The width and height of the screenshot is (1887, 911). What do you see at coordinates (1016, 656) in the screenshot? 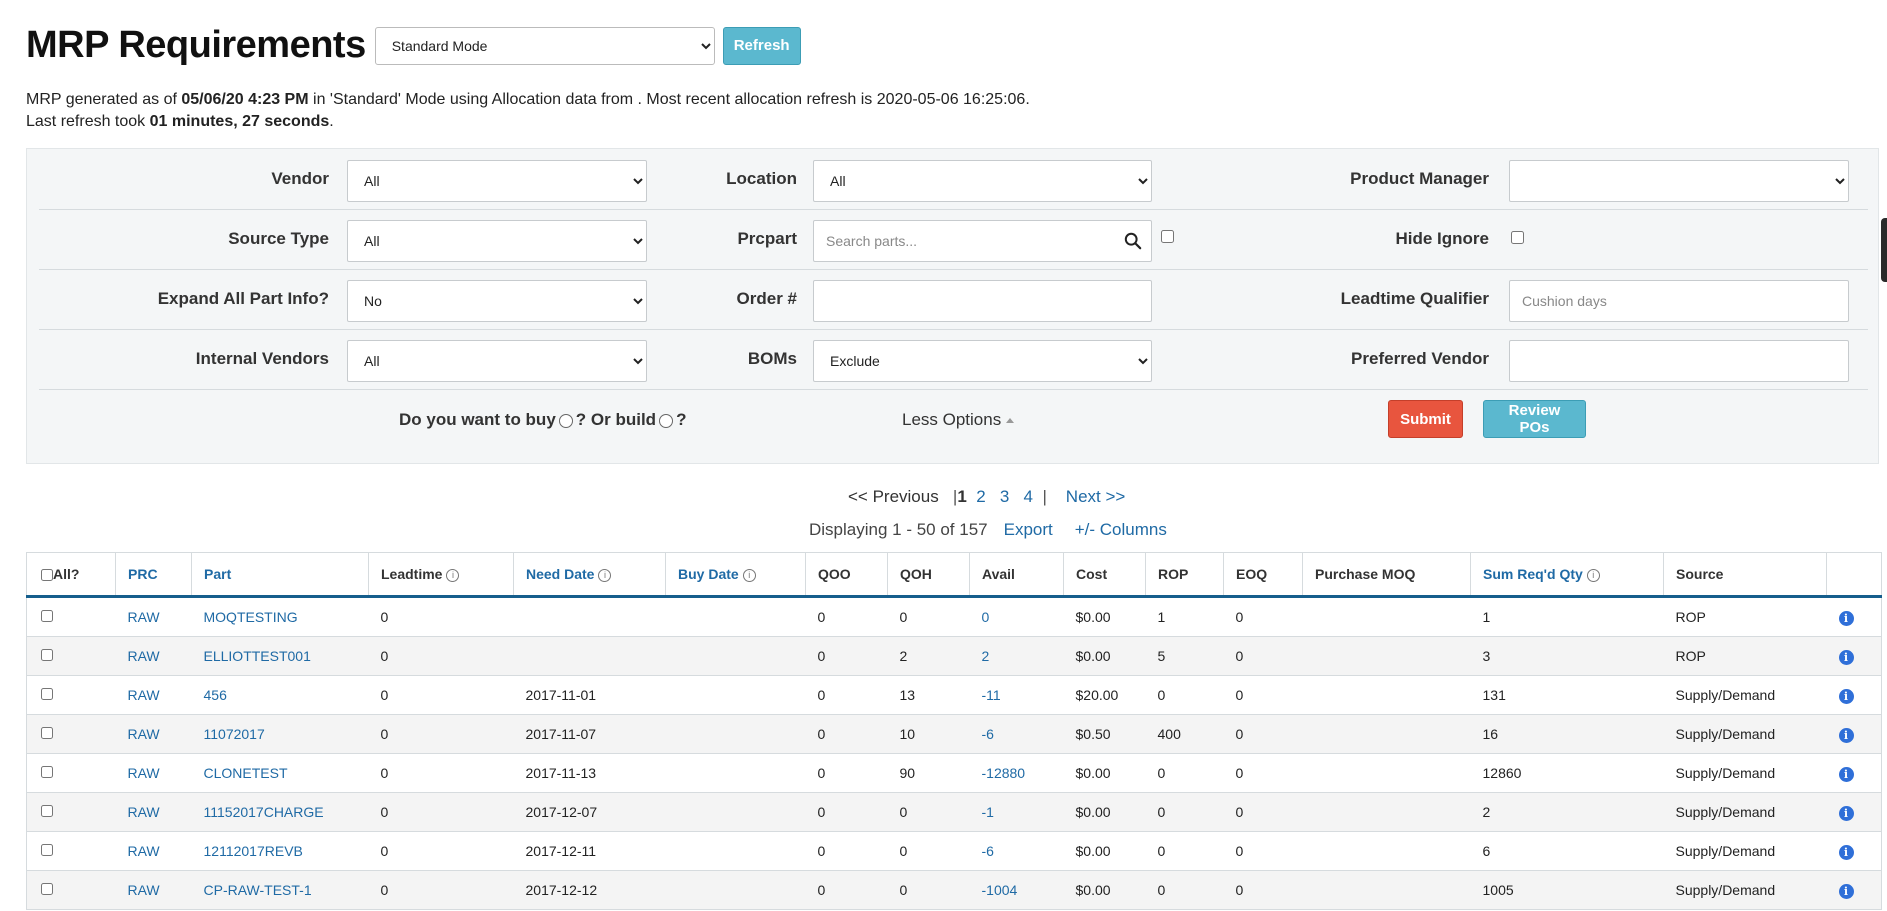
I see `row-avail: 2` at bounding box center [1016, 656].